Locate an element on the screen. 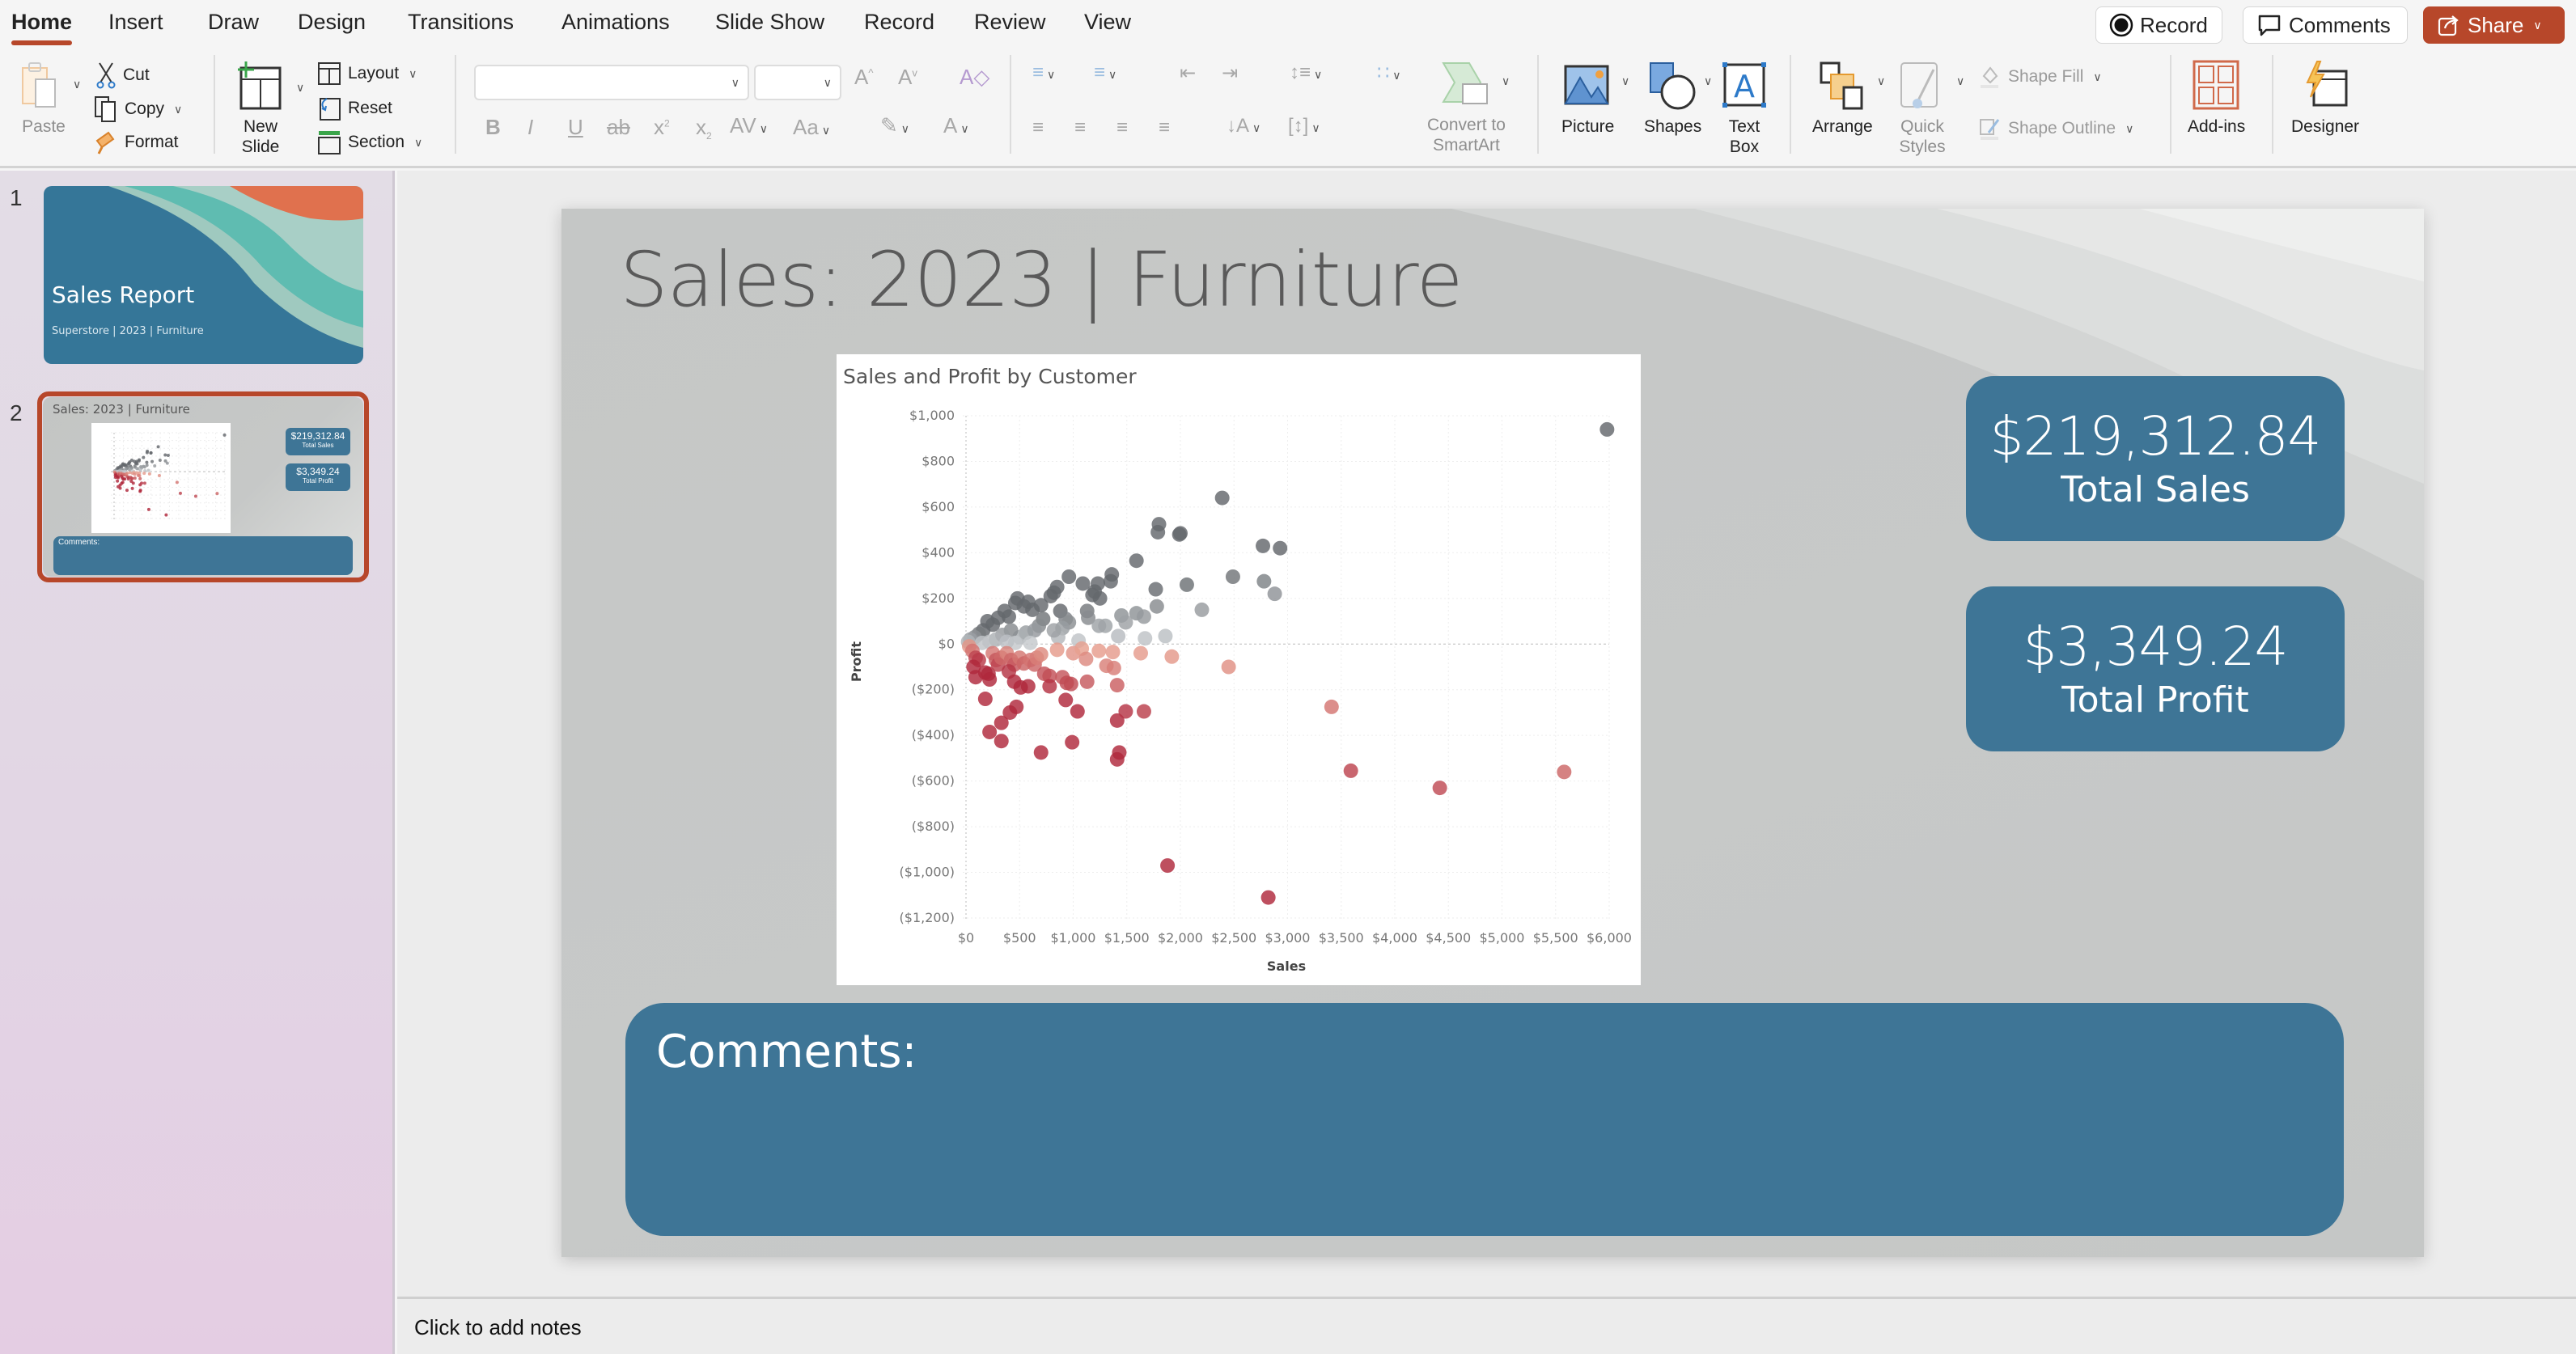  copy-button: Copy ∨ is located at coordinates (138, 109).